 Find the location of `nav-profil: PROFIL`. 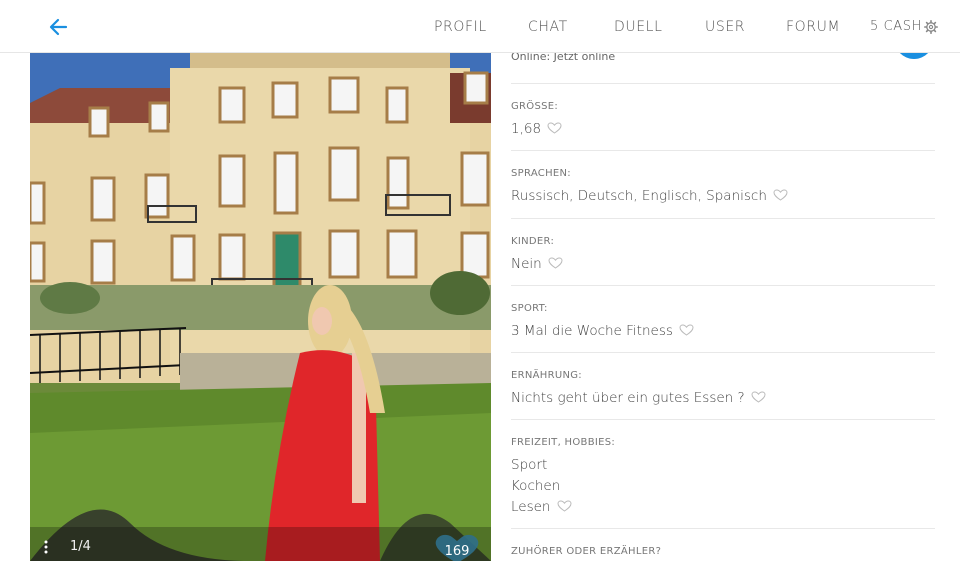

nav-profil: PROFIL is located at coordinates (460, 27).